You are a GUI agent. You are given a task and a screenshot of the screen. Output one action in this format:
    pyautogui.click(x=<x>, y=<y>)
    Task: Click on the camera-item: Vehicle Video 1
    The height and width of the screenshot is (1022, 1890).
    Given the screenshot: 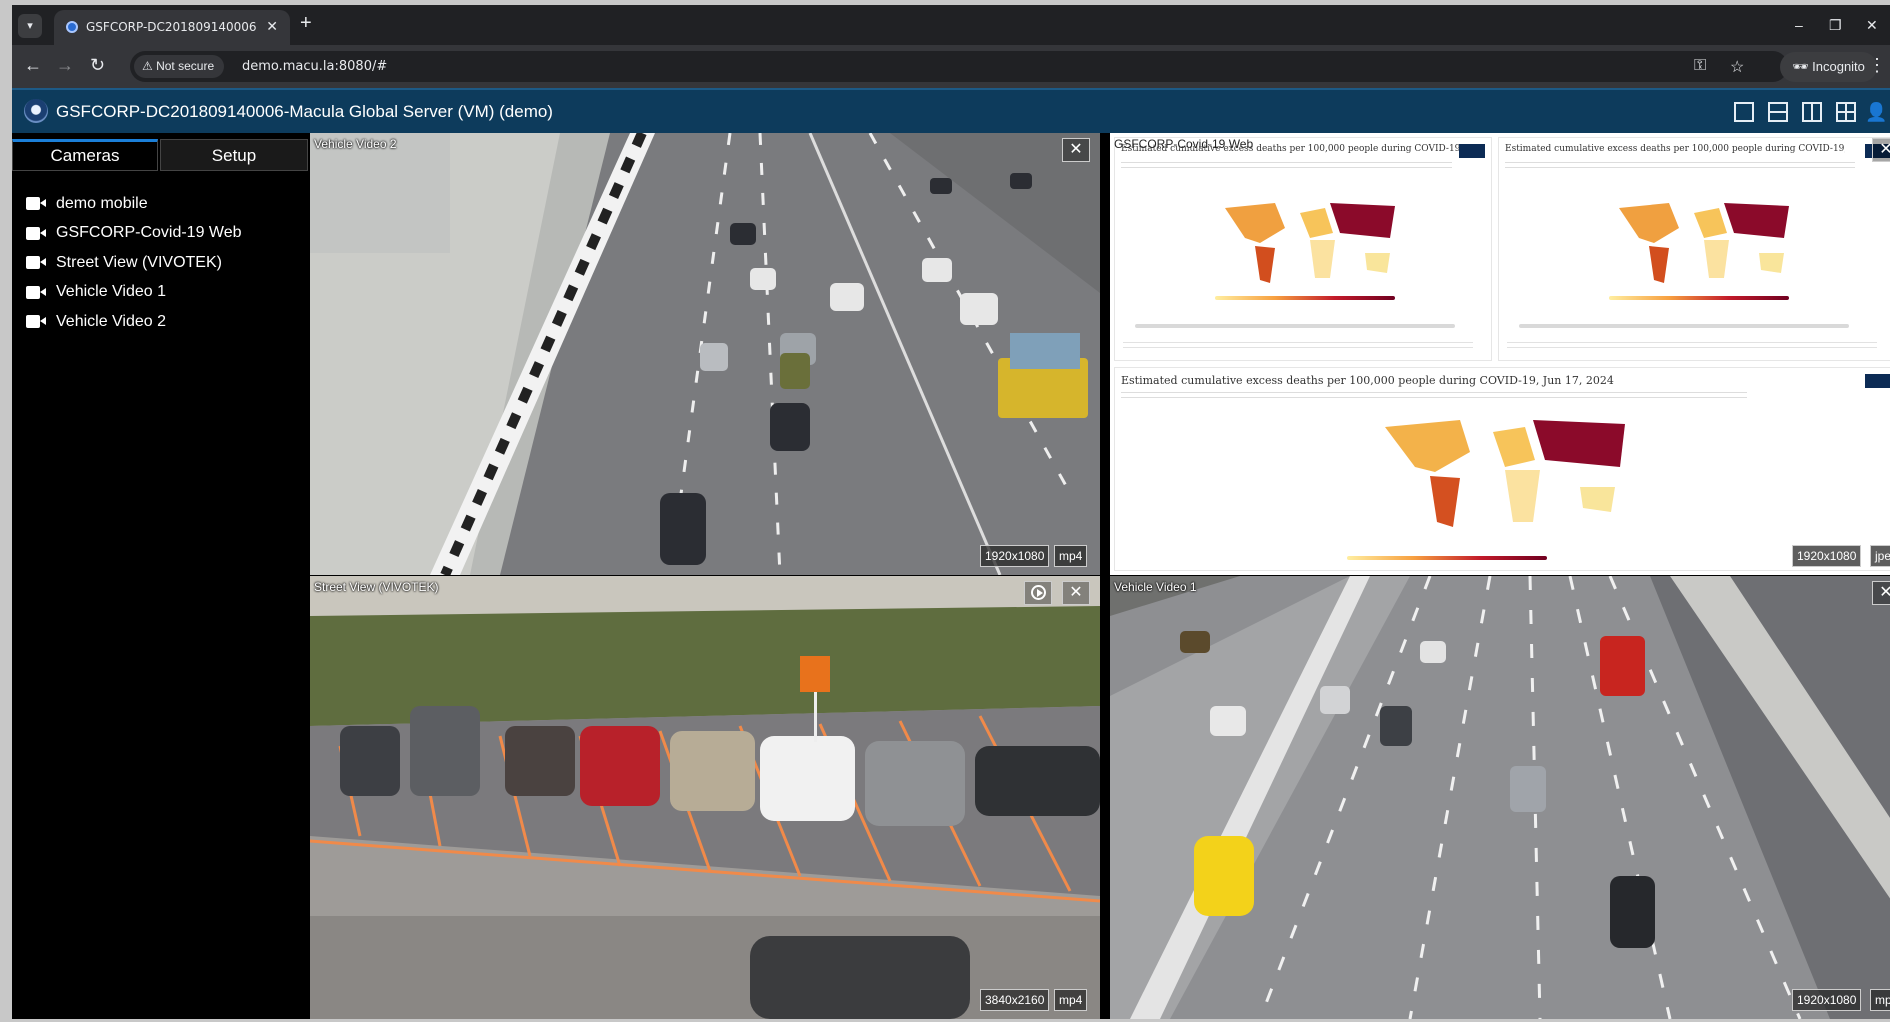 What is the action you would take?
    pyautogui.click(x=134, y=293)
    